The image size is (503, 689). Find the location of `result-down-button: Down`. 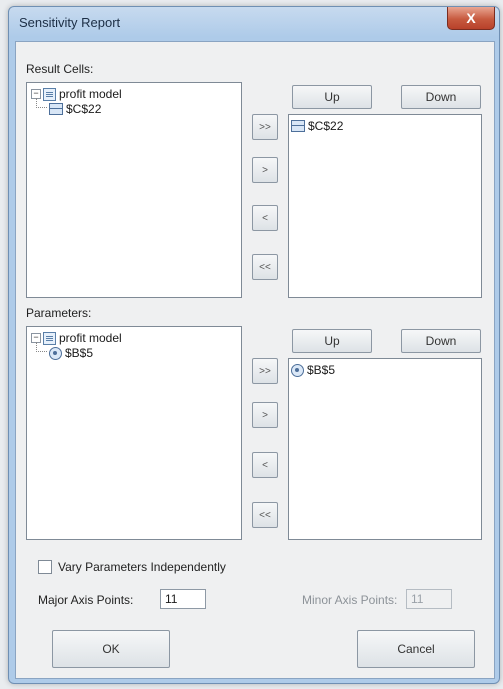

result-down-button: Down is located at coordinates (441, 97).